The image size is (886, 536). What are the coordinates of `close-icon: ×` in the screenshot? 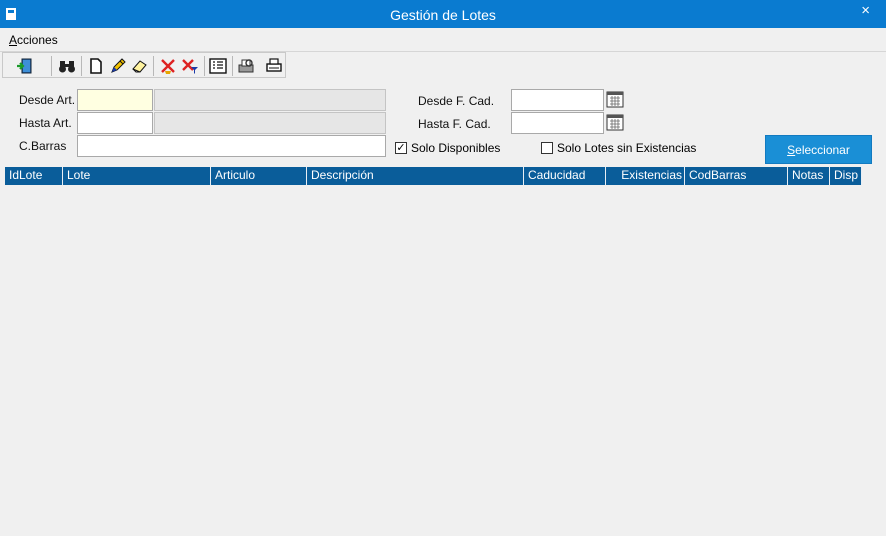 It's located at (865, 11).